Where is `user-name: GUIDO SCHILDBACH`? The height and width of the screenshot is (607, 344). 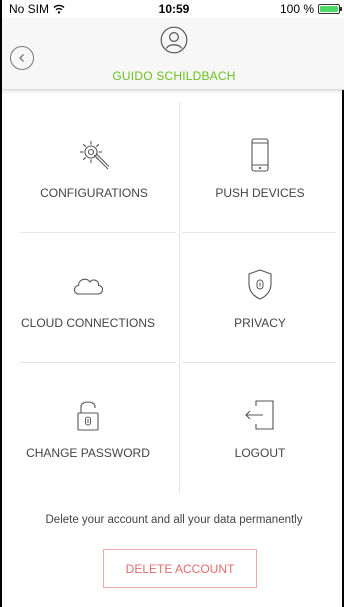 user-name: GUIDO SCHILDBACH is located at coordinates (174, 76).